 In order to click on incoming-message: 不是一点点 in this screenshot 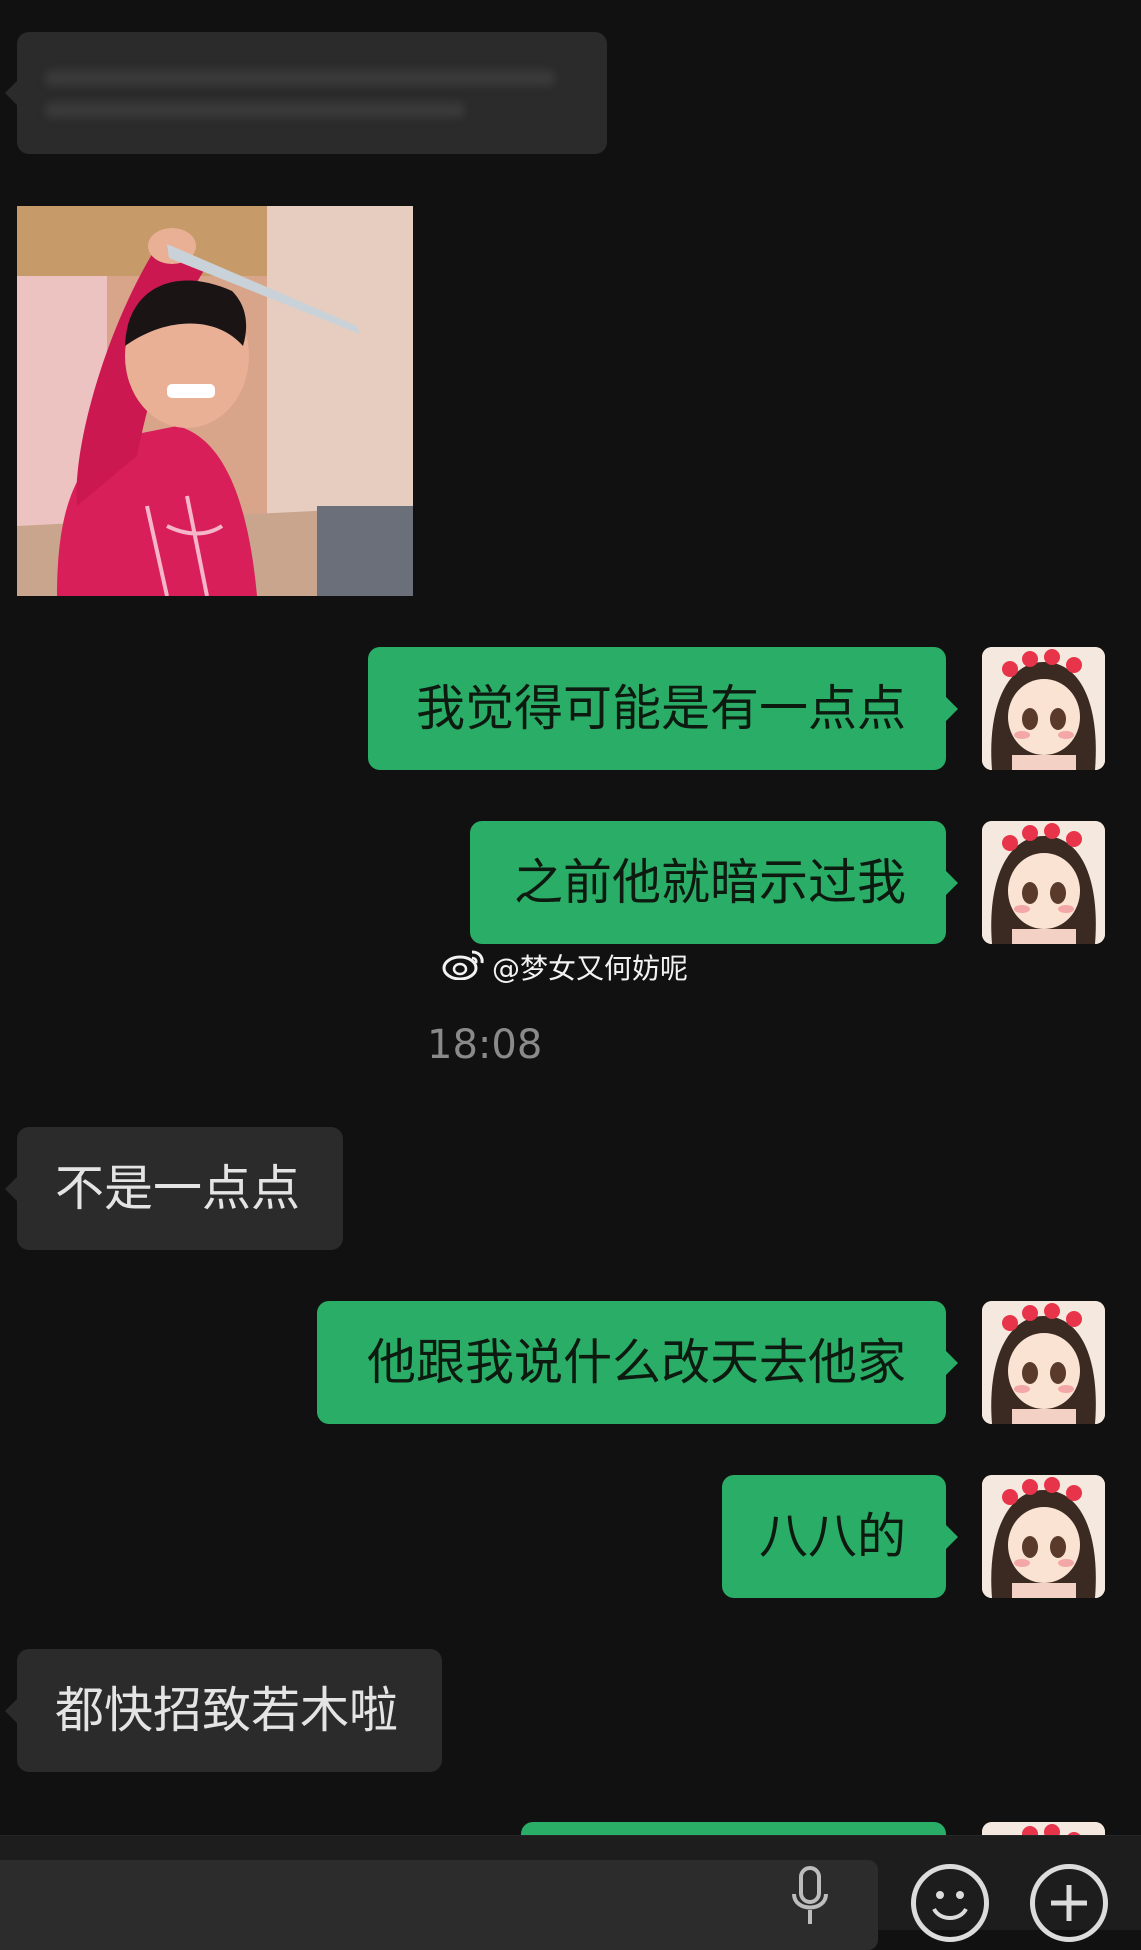, I will do `click(174, 1188)`.